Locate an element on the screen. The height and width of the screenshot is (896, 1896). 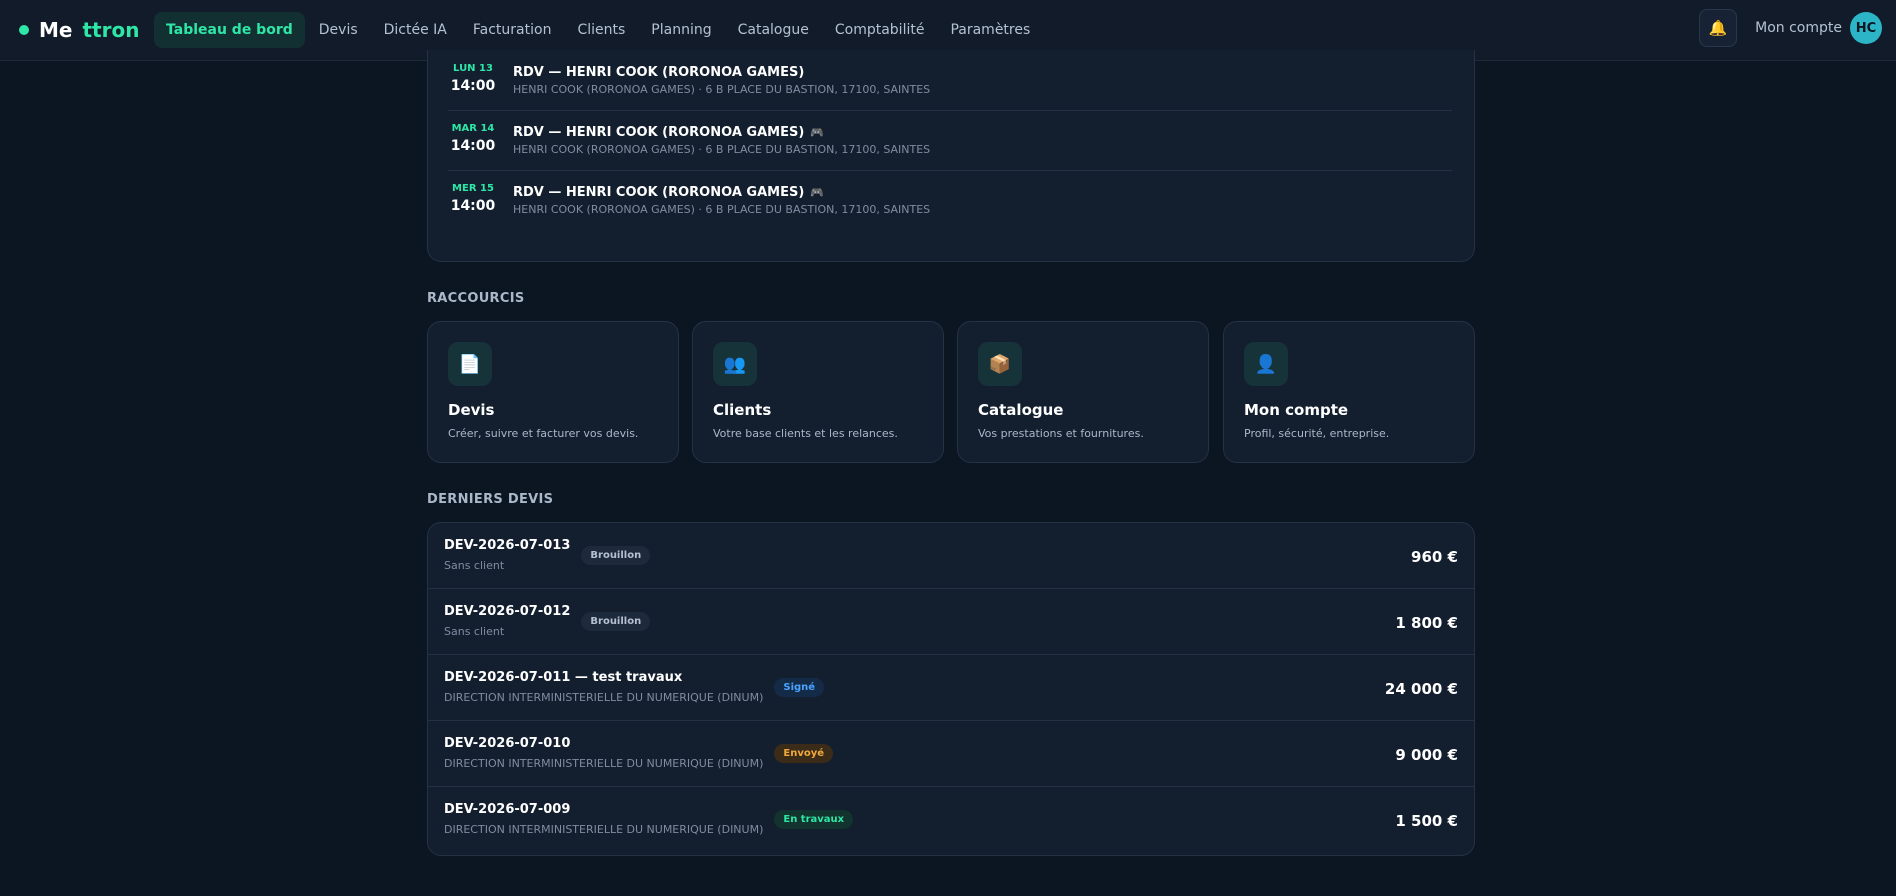
quote-info: DEV-2026-07-012 Sans client Brouillon is located at coordinates (547, 621).